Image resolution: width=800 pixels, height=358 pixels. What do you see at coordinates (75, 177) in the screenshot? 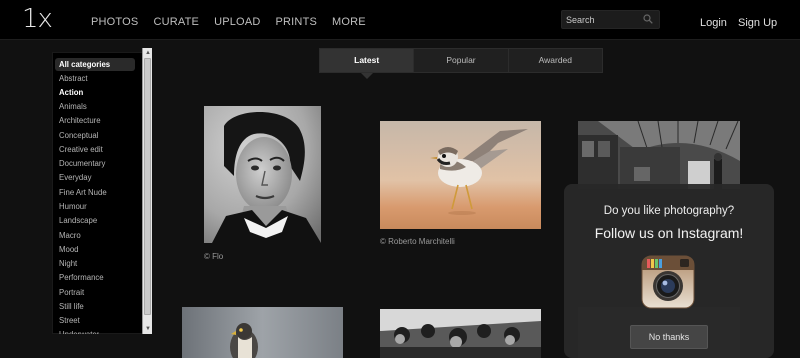
I see `category-item: Everyday` at bounding box center [75, 177].